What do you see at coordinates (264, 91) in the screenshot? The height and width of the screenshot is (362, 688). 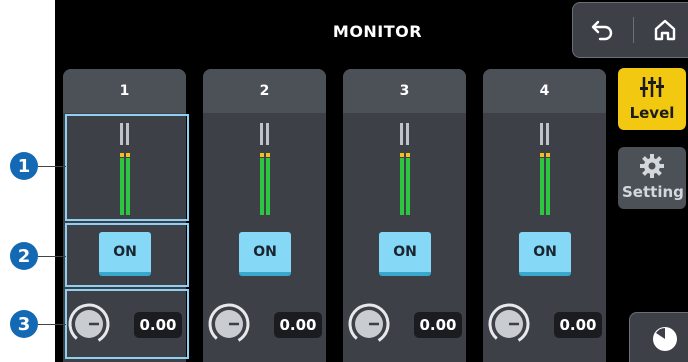 I see `channel-label: 2` at bounding box center [264, 91].